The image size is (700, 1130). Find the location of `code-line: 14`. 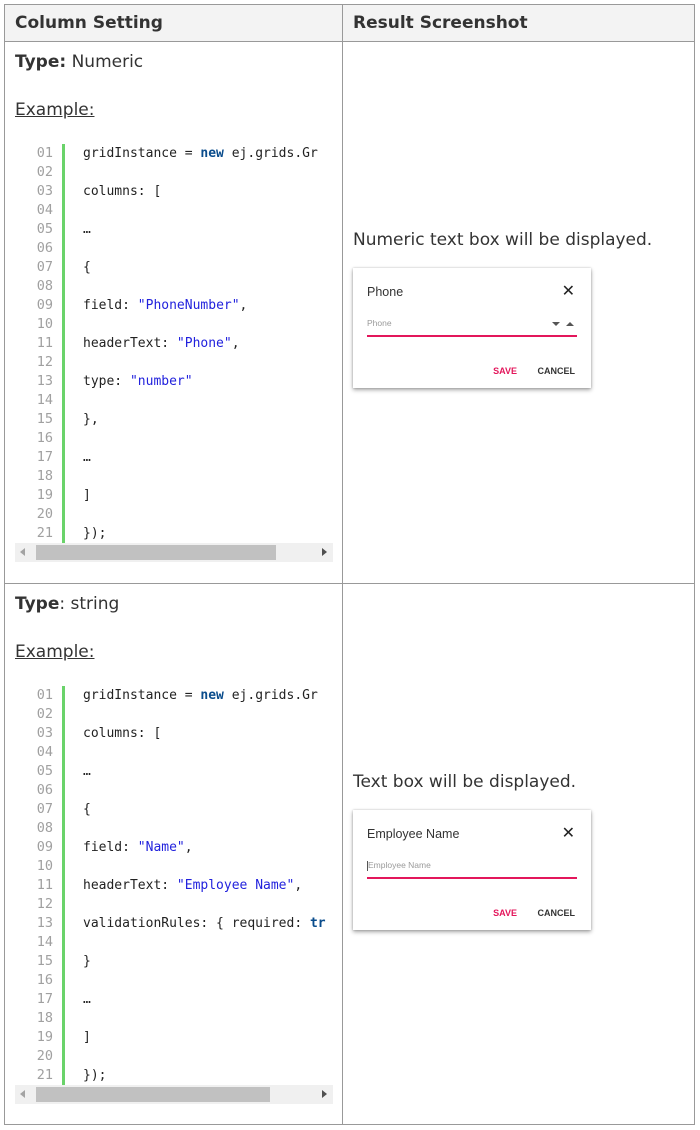

code-line: 14 is located at coordinates (174, 400).